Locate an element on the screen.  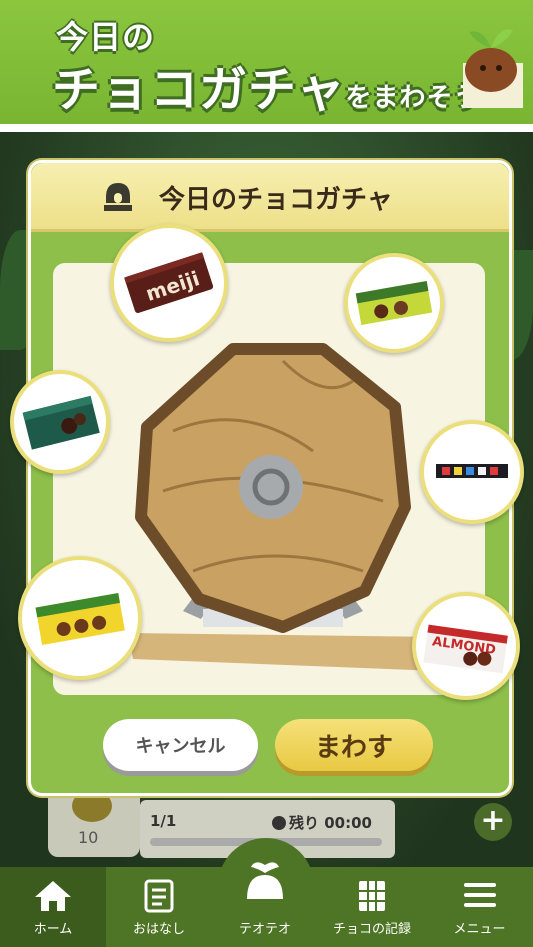
prize-yellow-box-bubble is located at coordinates (80, 618).